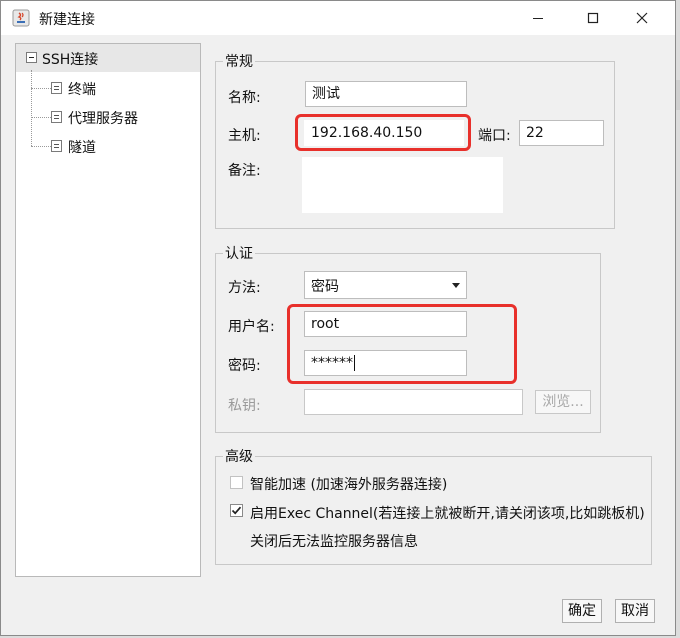 This screenshot has width=680, height=638. I want to click on chevron-down-icon, so click(456, 285).